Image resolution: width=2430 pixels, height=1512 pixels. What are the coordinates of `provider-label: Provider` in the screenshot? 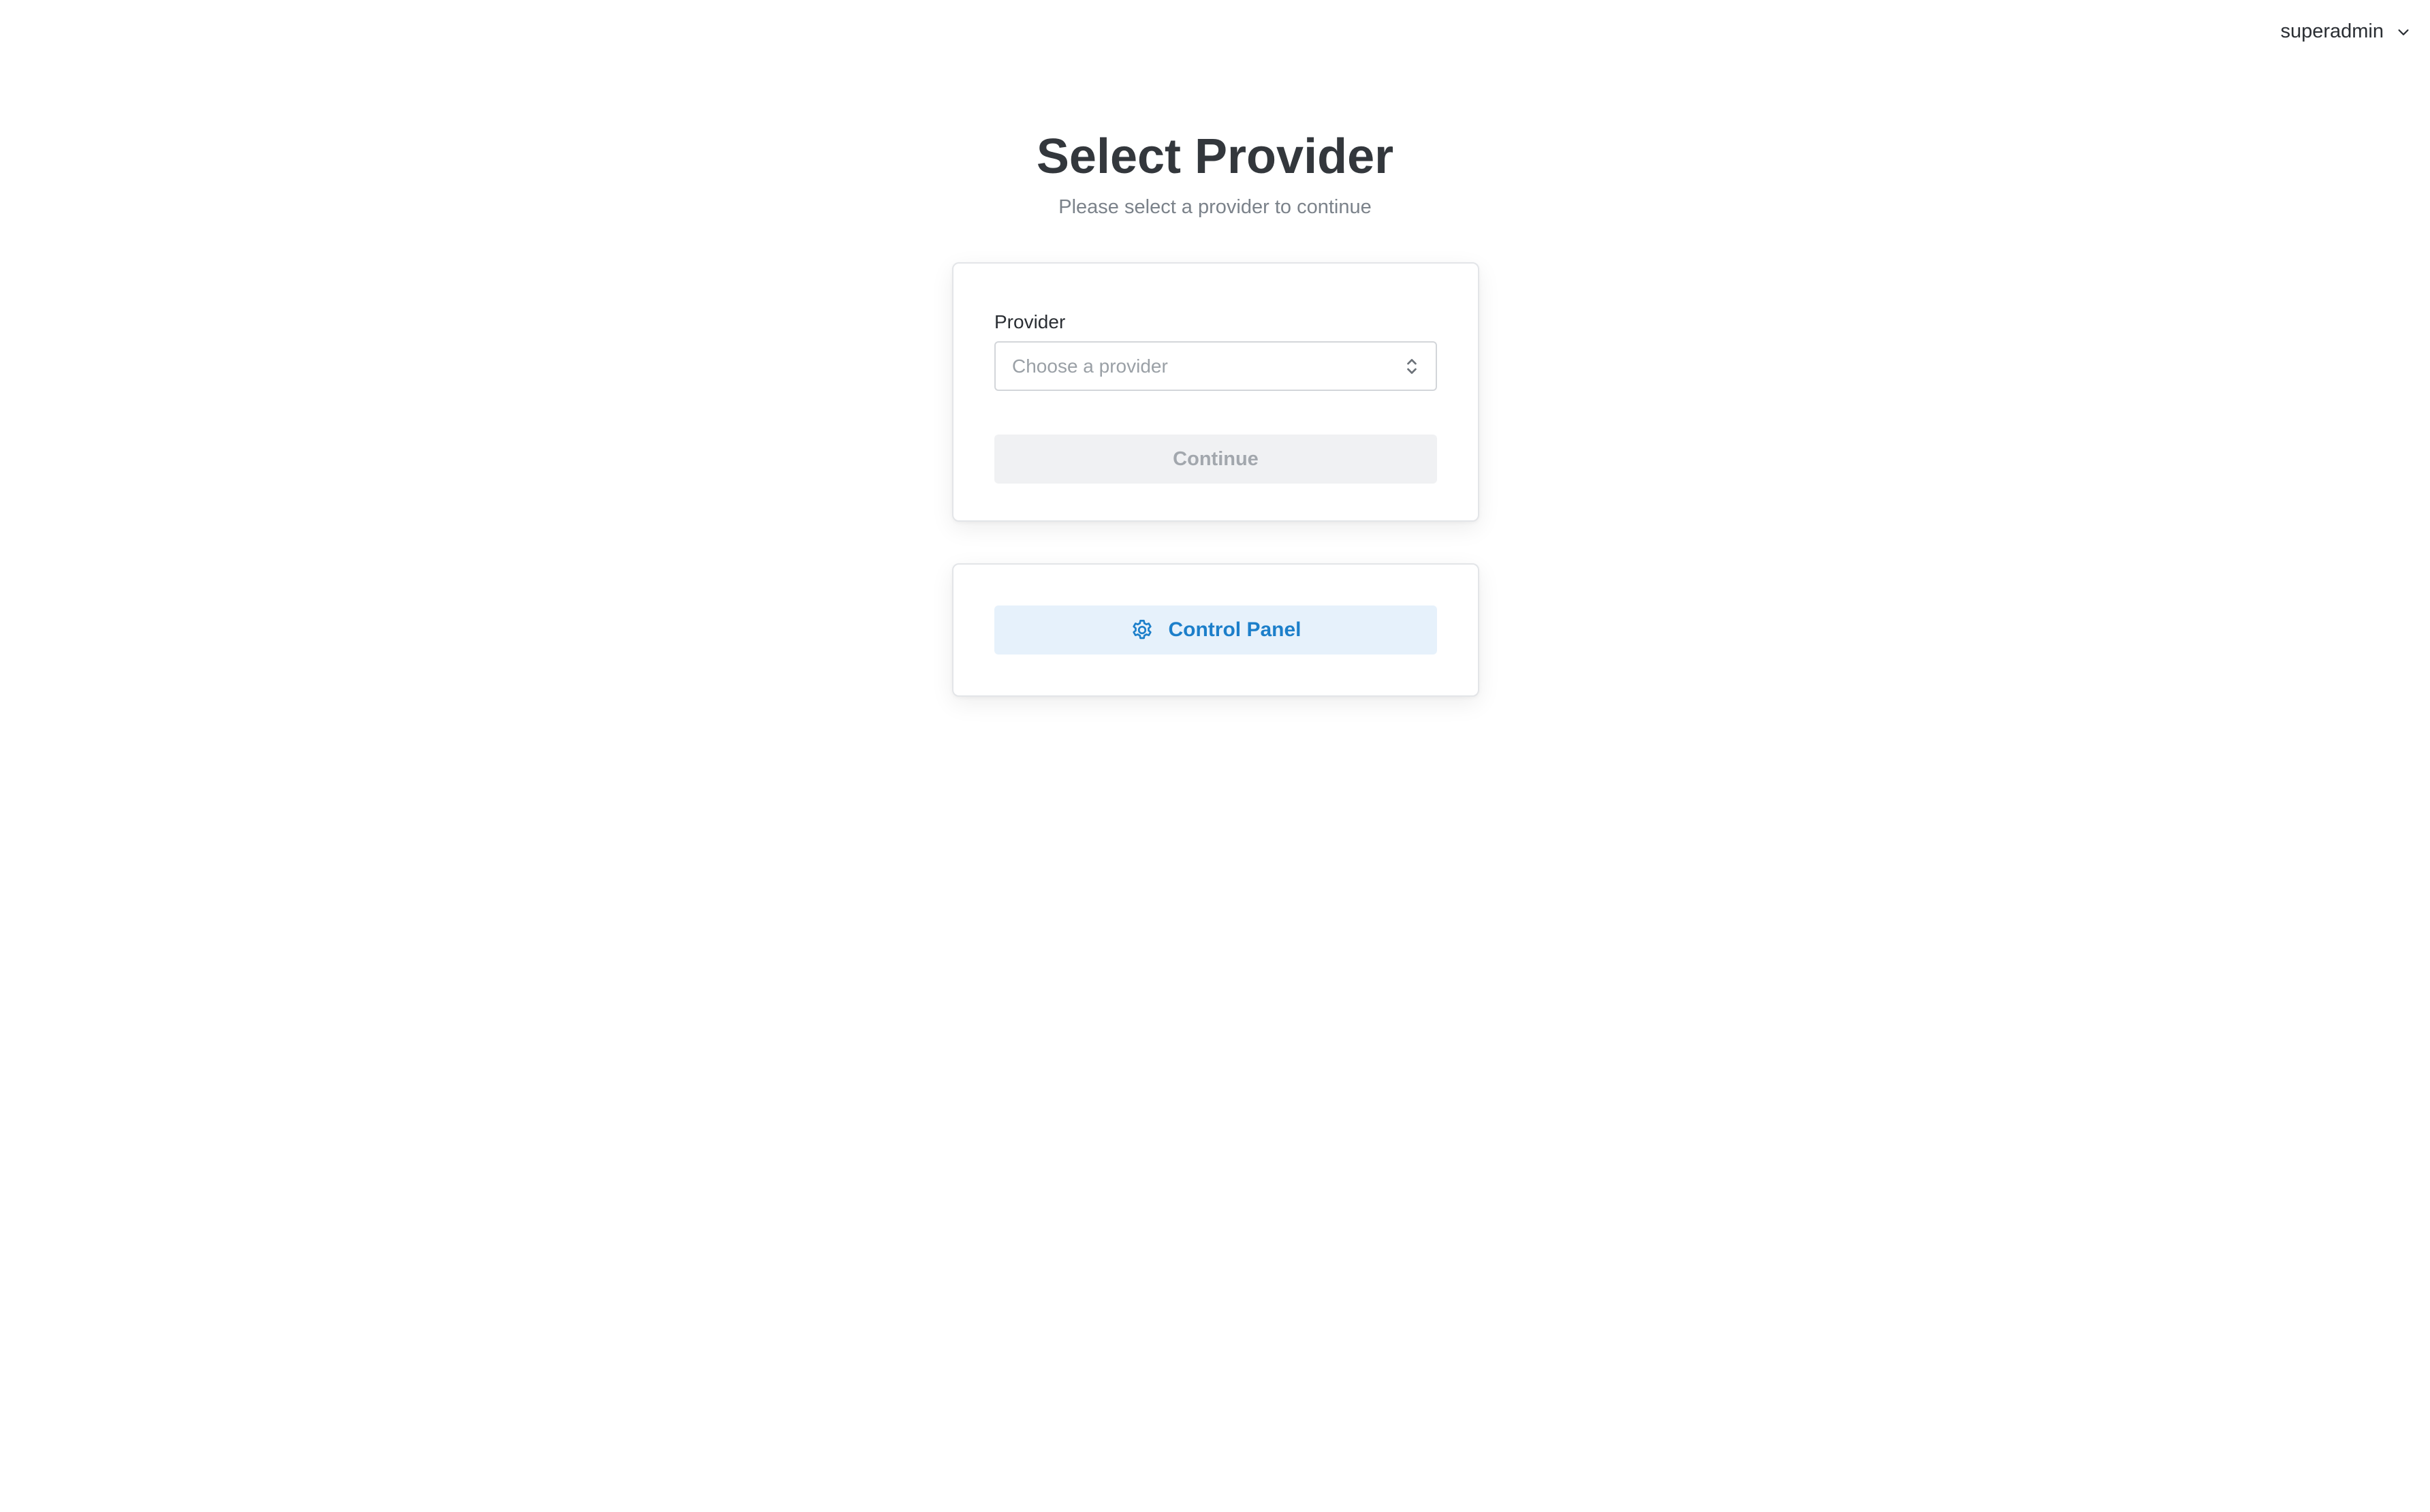 It's located at (1030, 321).